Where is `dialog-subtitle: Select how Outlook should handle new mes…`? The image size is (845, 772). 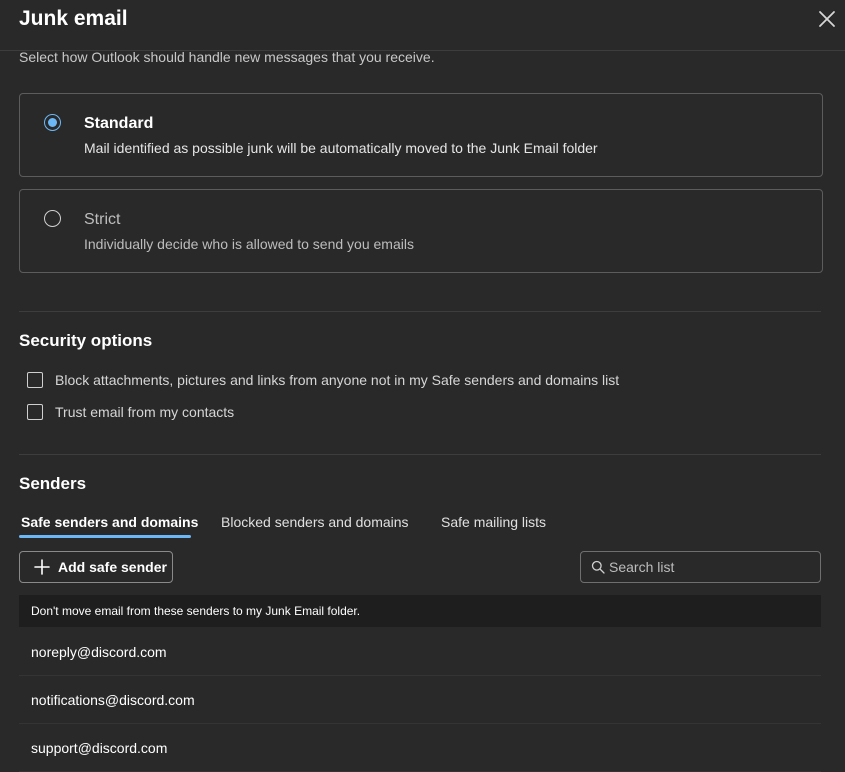
dialog-subtitle: Select how Outlook should handle new mes… is located at coordinates (227, 57).